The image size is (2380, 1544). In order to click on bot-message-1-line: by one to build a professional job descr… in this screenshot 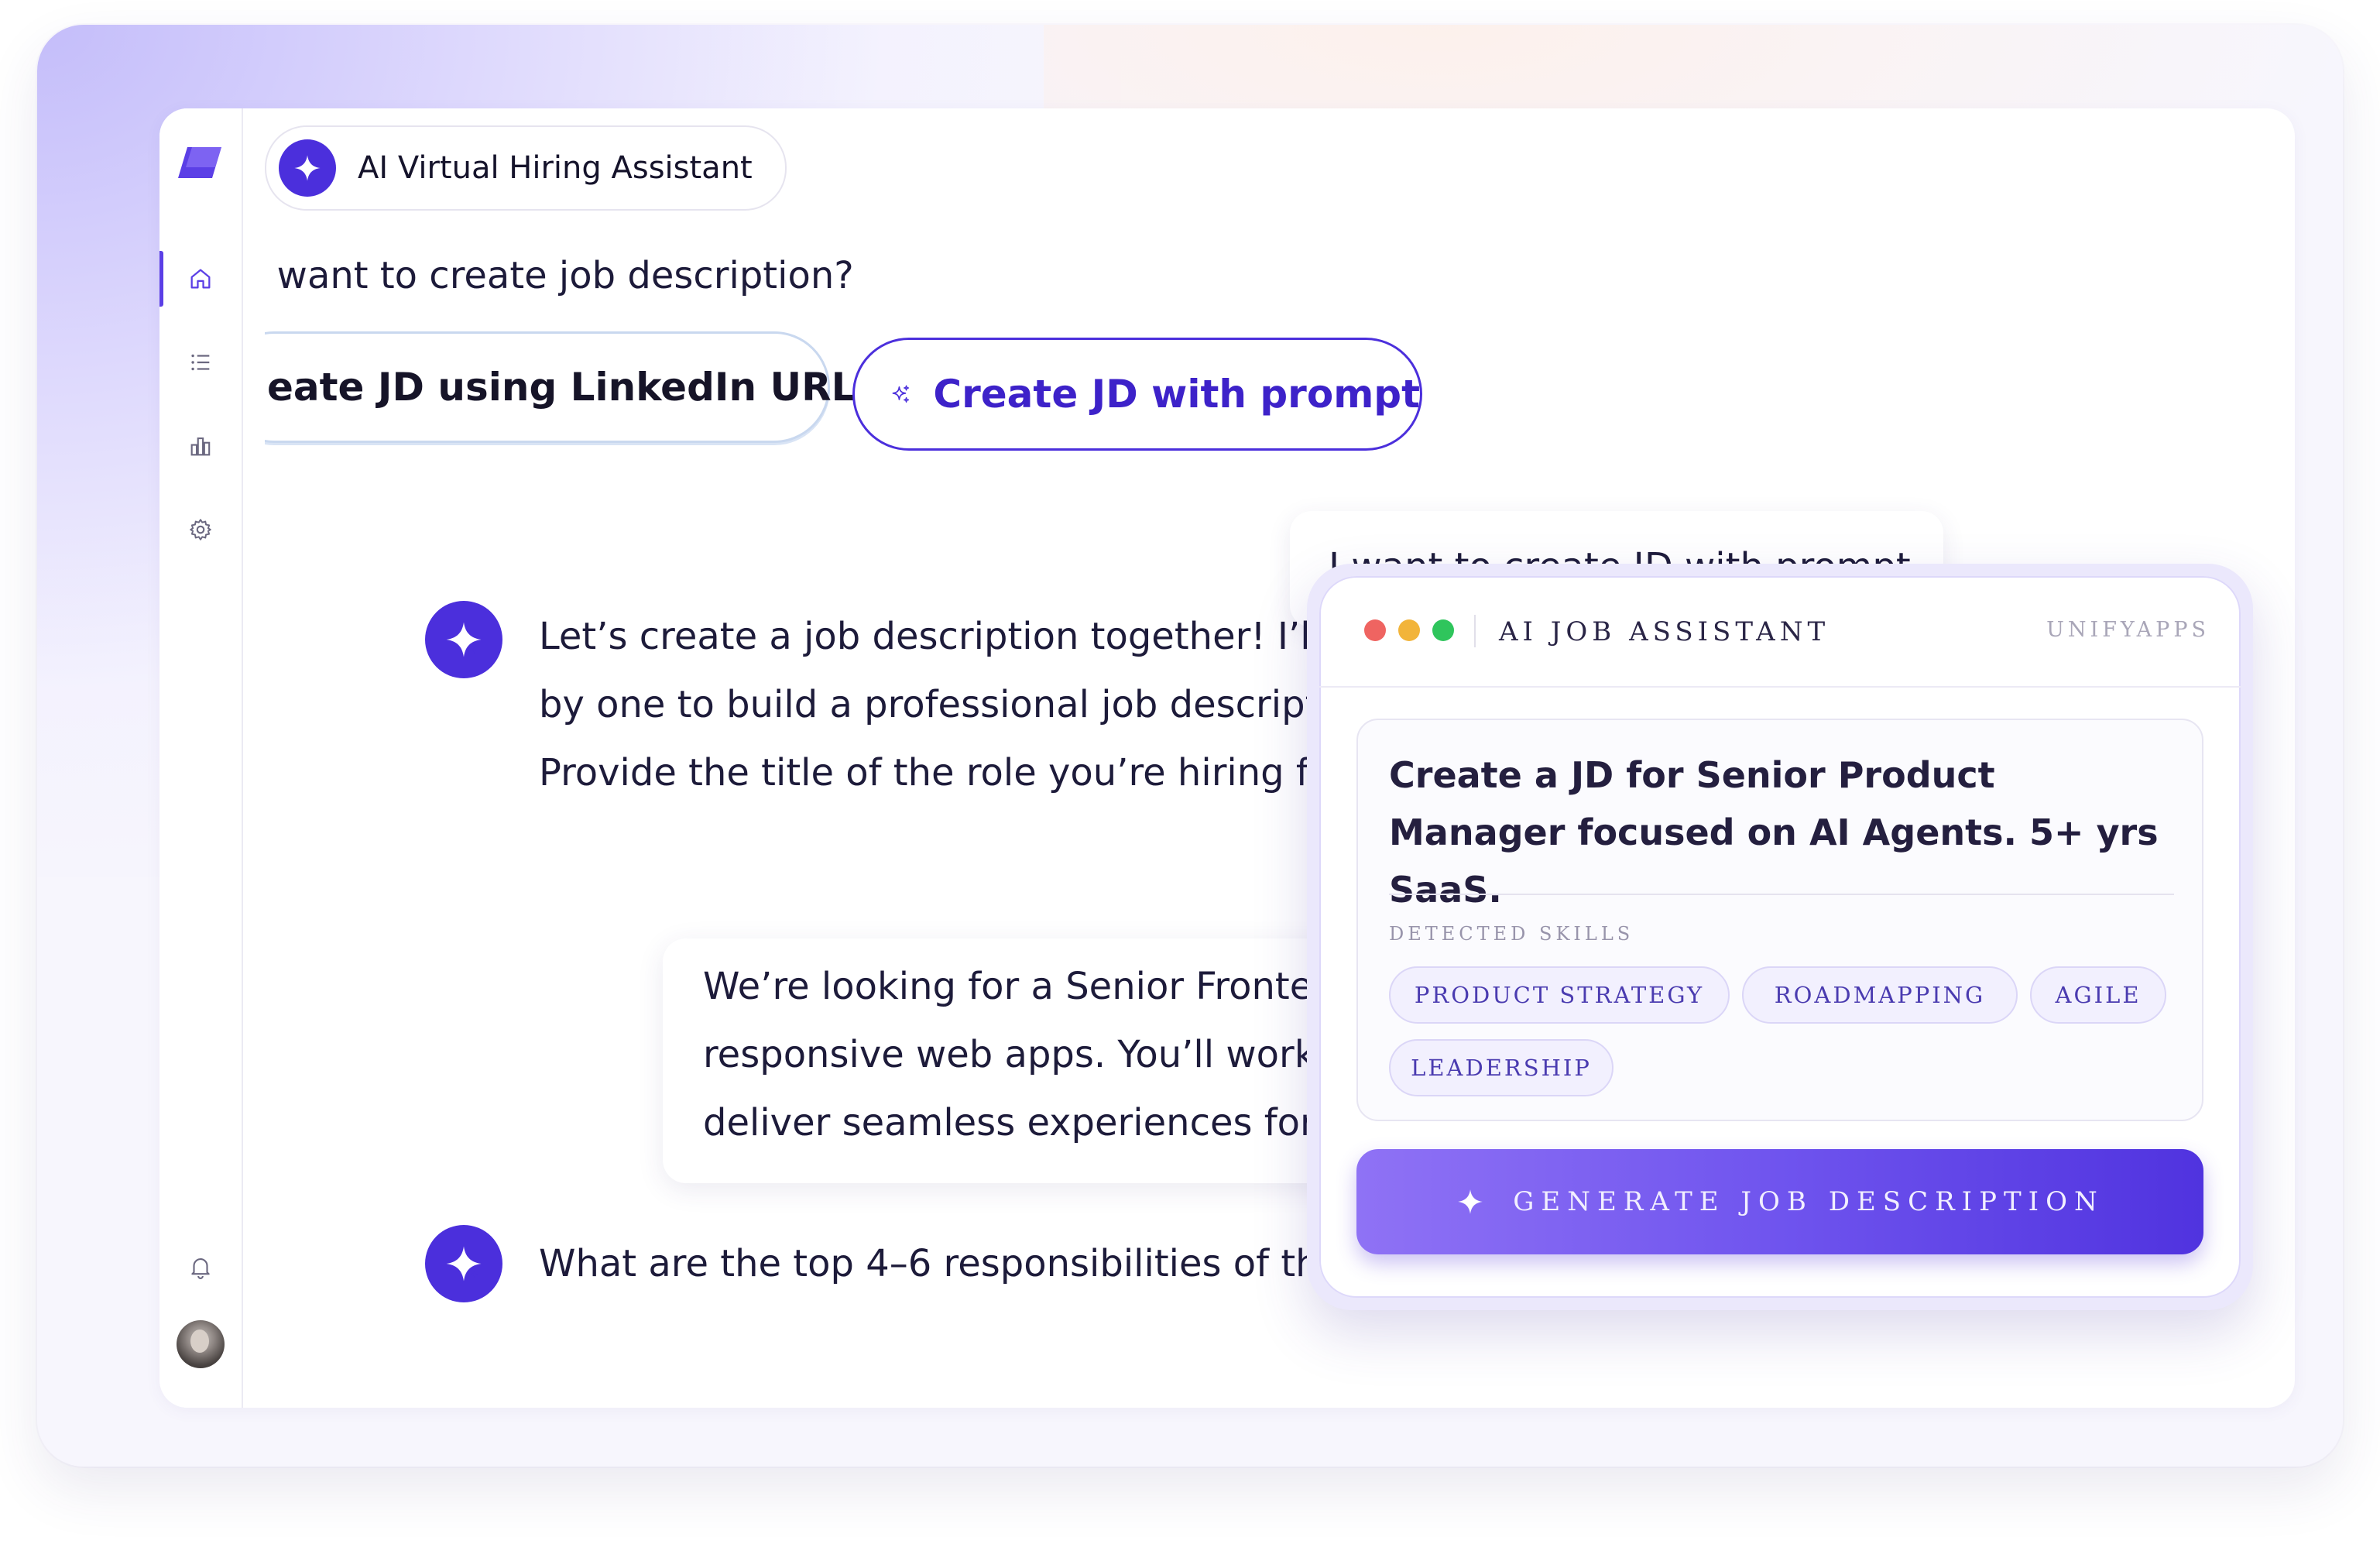, I will do `click(934, 704)`.